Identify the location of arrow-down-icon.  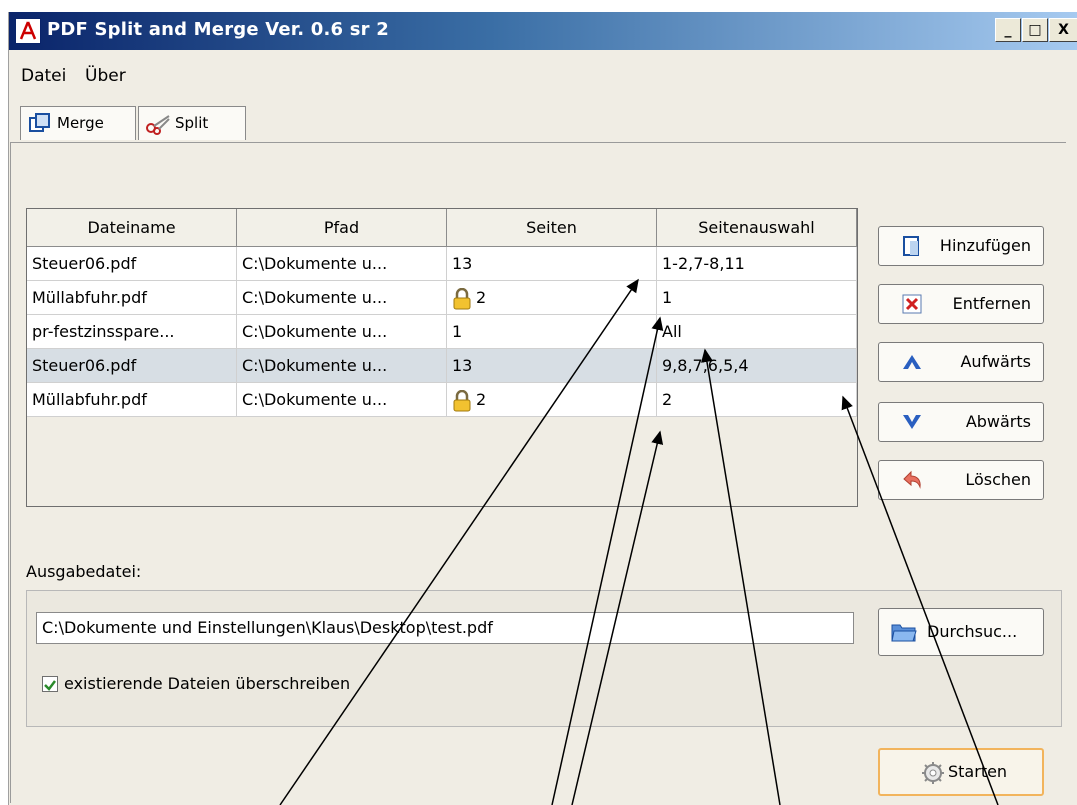
(912, 422).